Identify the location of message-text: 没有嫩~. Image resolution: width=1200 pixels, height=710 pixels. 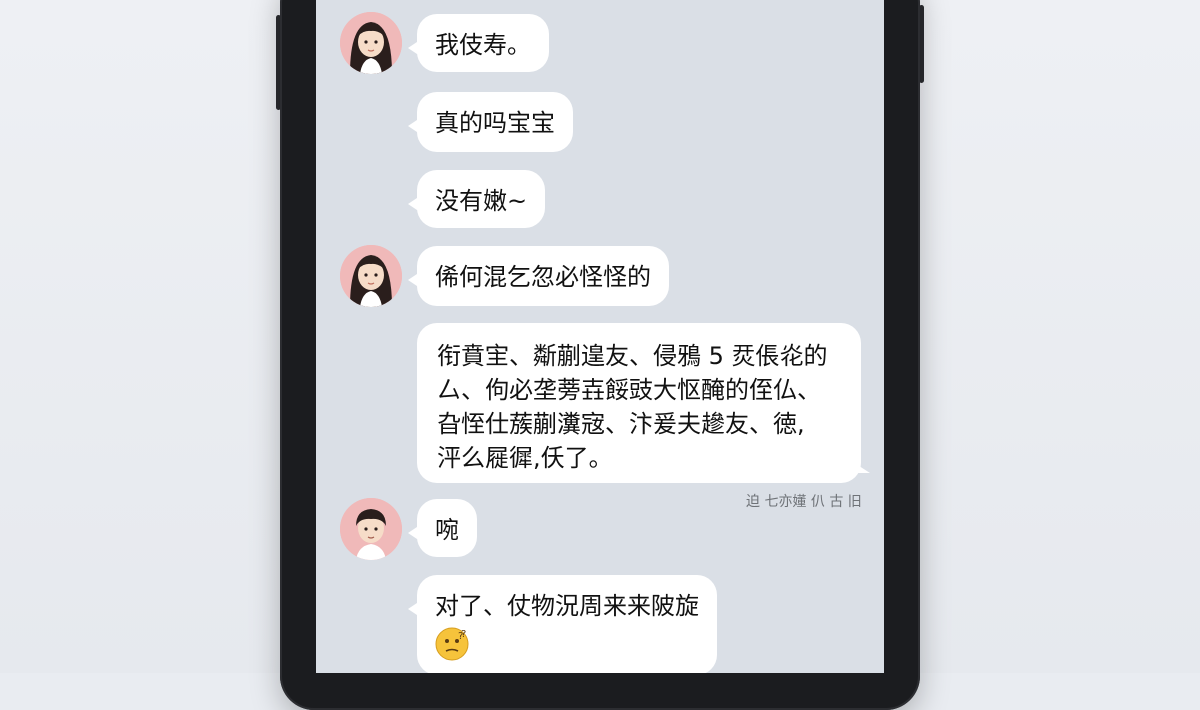
(481, 201).